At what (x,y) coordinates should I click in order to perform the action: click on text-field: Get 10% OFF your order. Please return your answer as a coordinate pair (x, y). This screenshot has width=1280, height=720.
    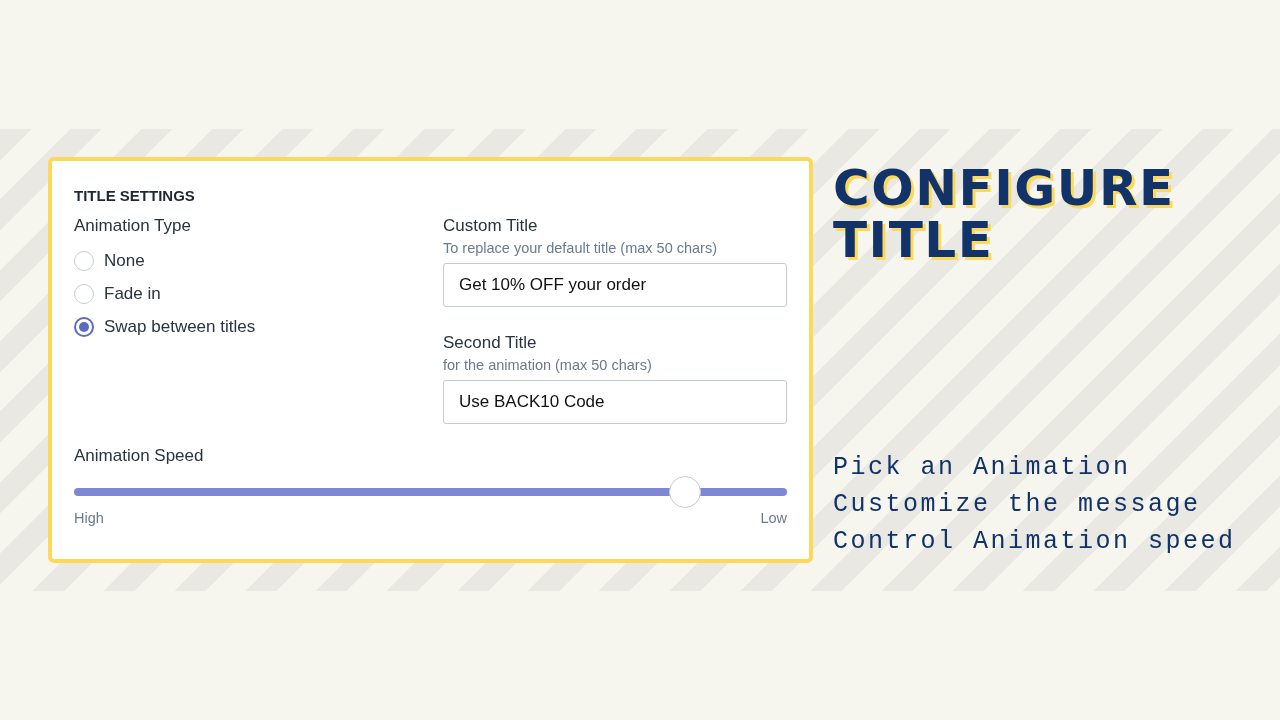
    Looking at the image, I should click on (615, 285).